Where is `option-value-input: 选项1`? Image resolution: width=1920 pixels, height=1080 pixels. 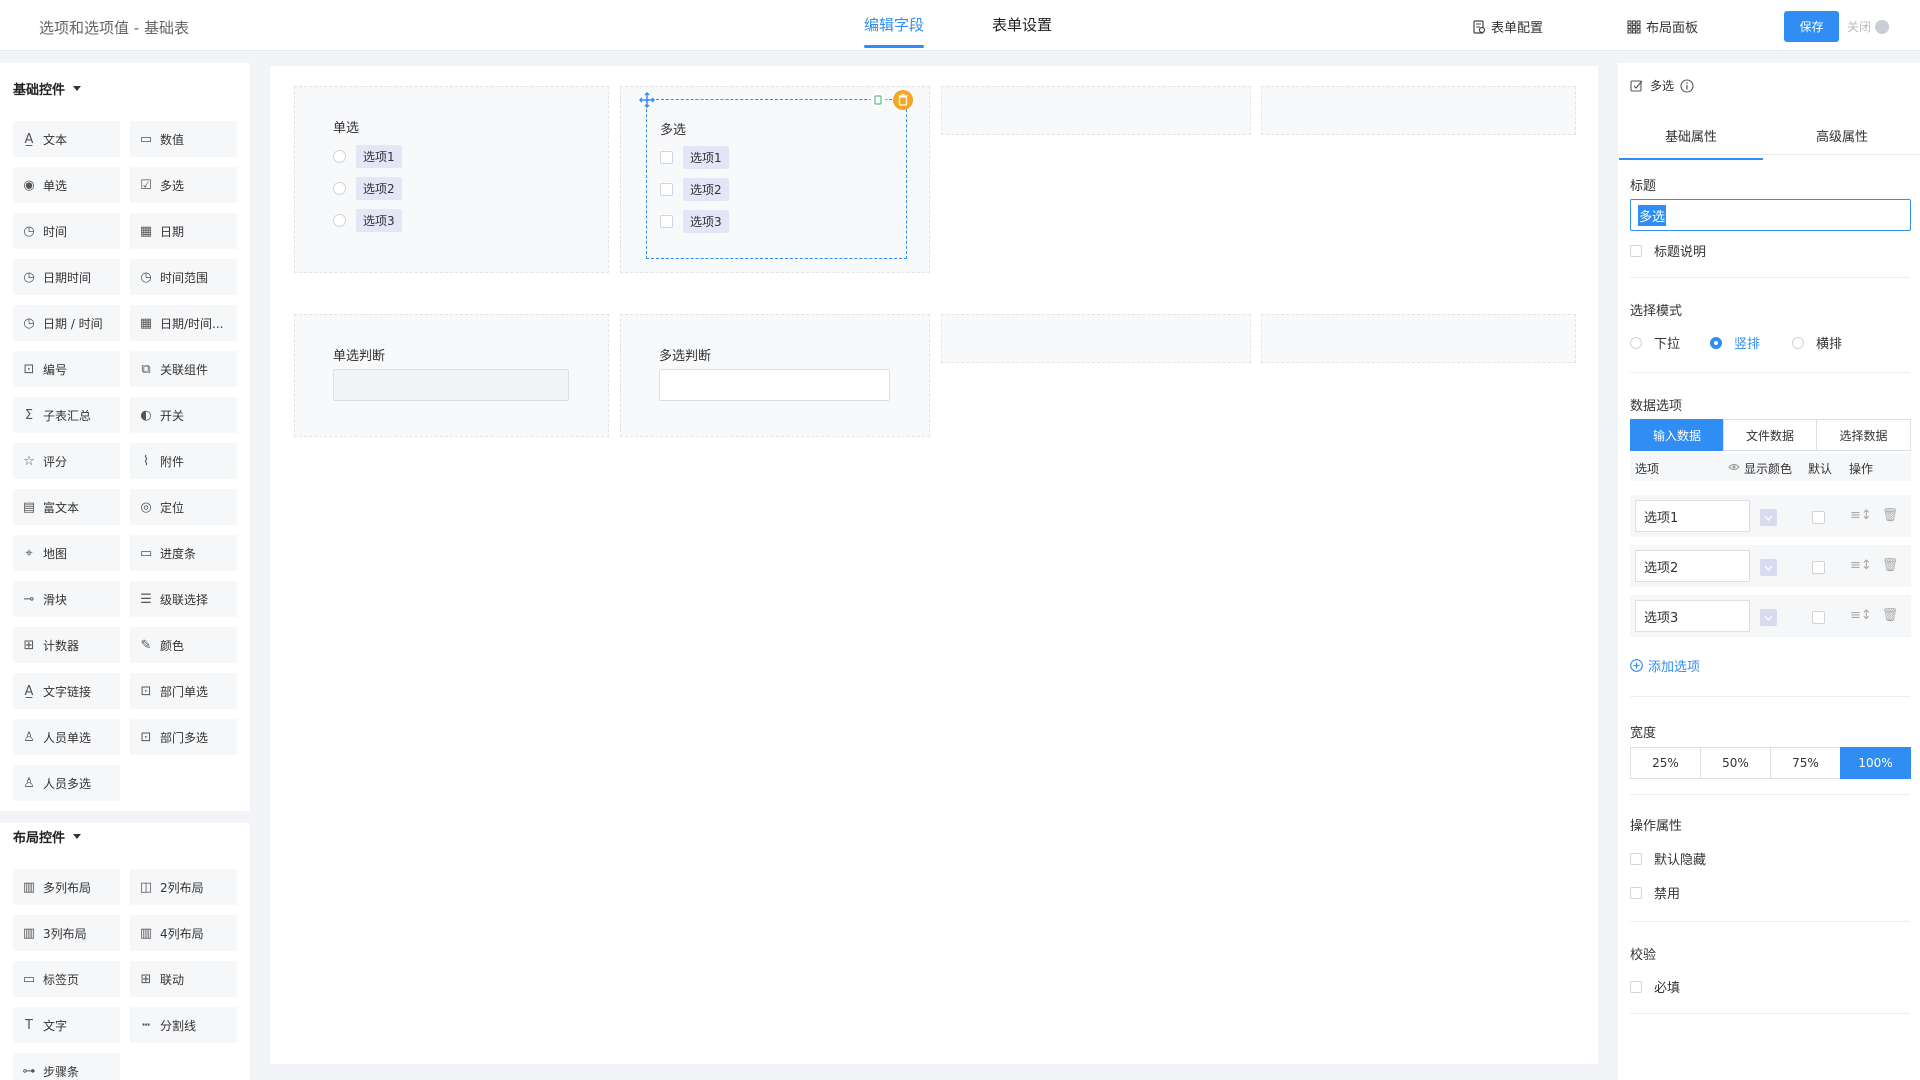
option-value-input: 选项1 is located at coordinates (1692, 516).